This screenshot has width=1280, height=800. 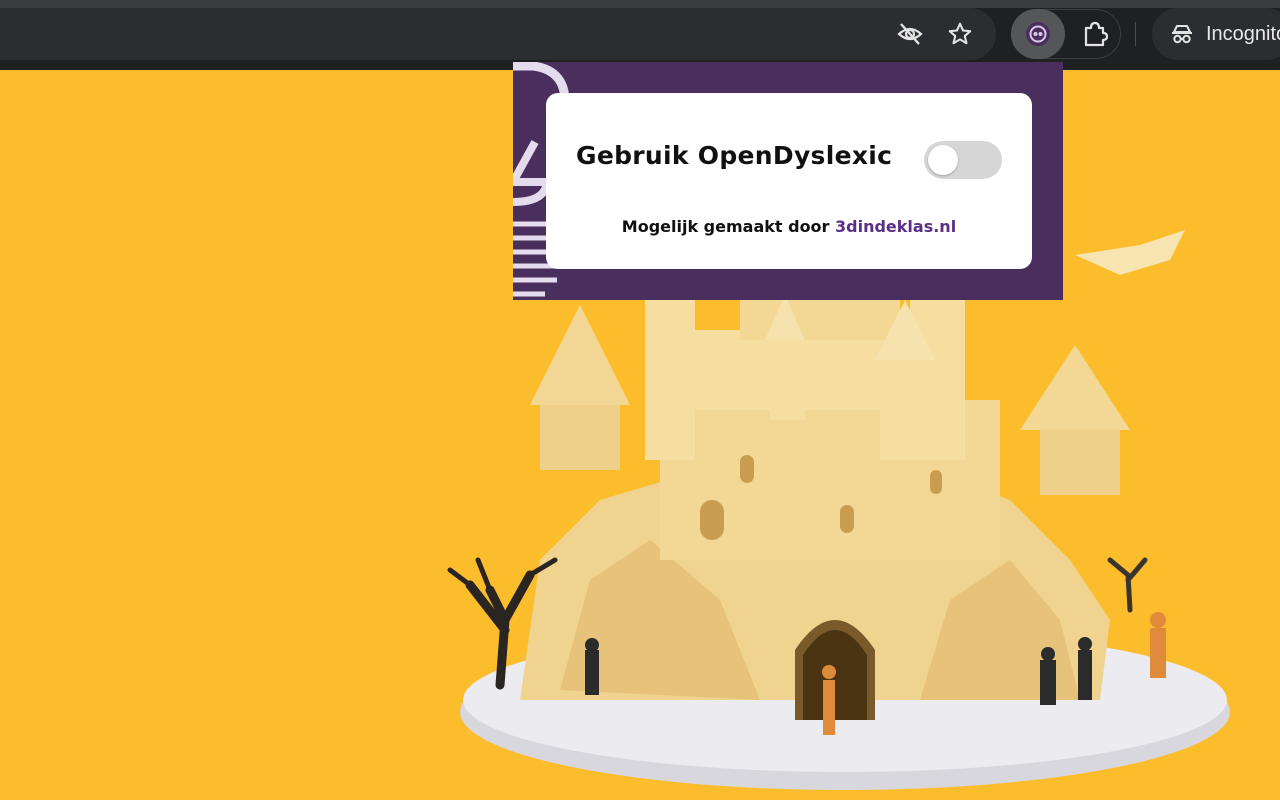 I want to click on address-bar, so click(x=498, y=34).